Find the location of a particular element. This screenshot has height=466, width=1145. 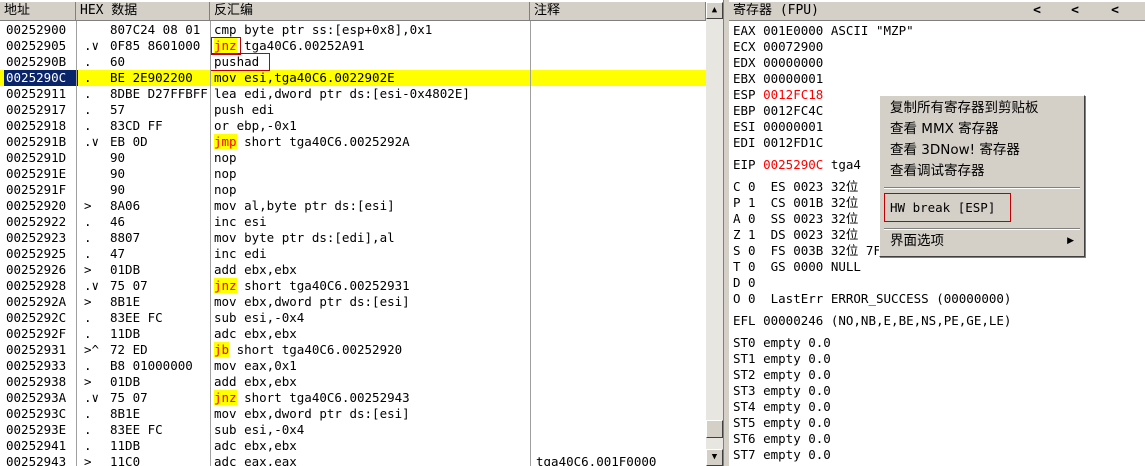

row-address: 0025292A is located at coordinates (36, 301).